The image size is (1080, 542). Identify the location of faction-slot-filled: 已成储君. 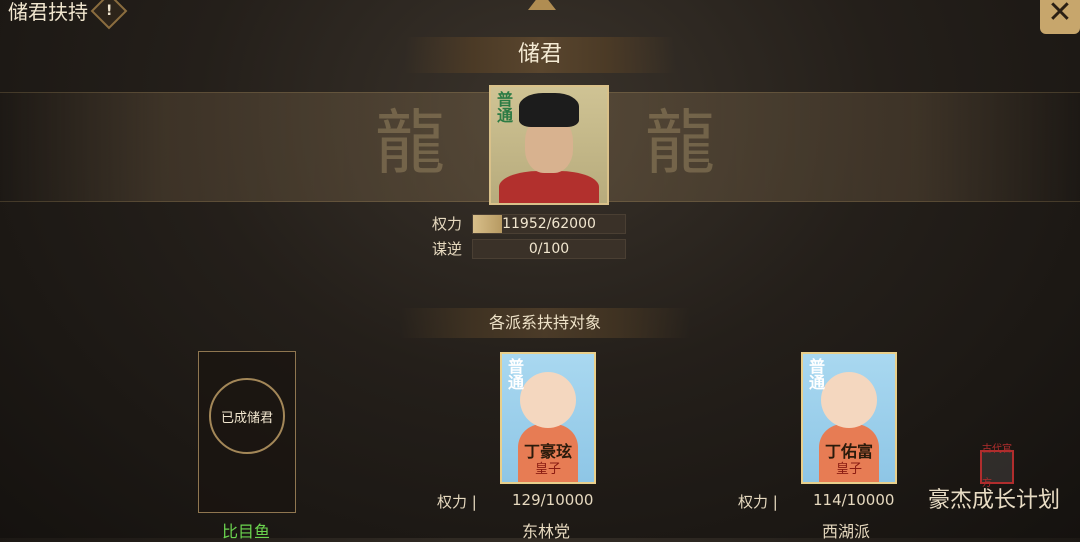
(247, 432).